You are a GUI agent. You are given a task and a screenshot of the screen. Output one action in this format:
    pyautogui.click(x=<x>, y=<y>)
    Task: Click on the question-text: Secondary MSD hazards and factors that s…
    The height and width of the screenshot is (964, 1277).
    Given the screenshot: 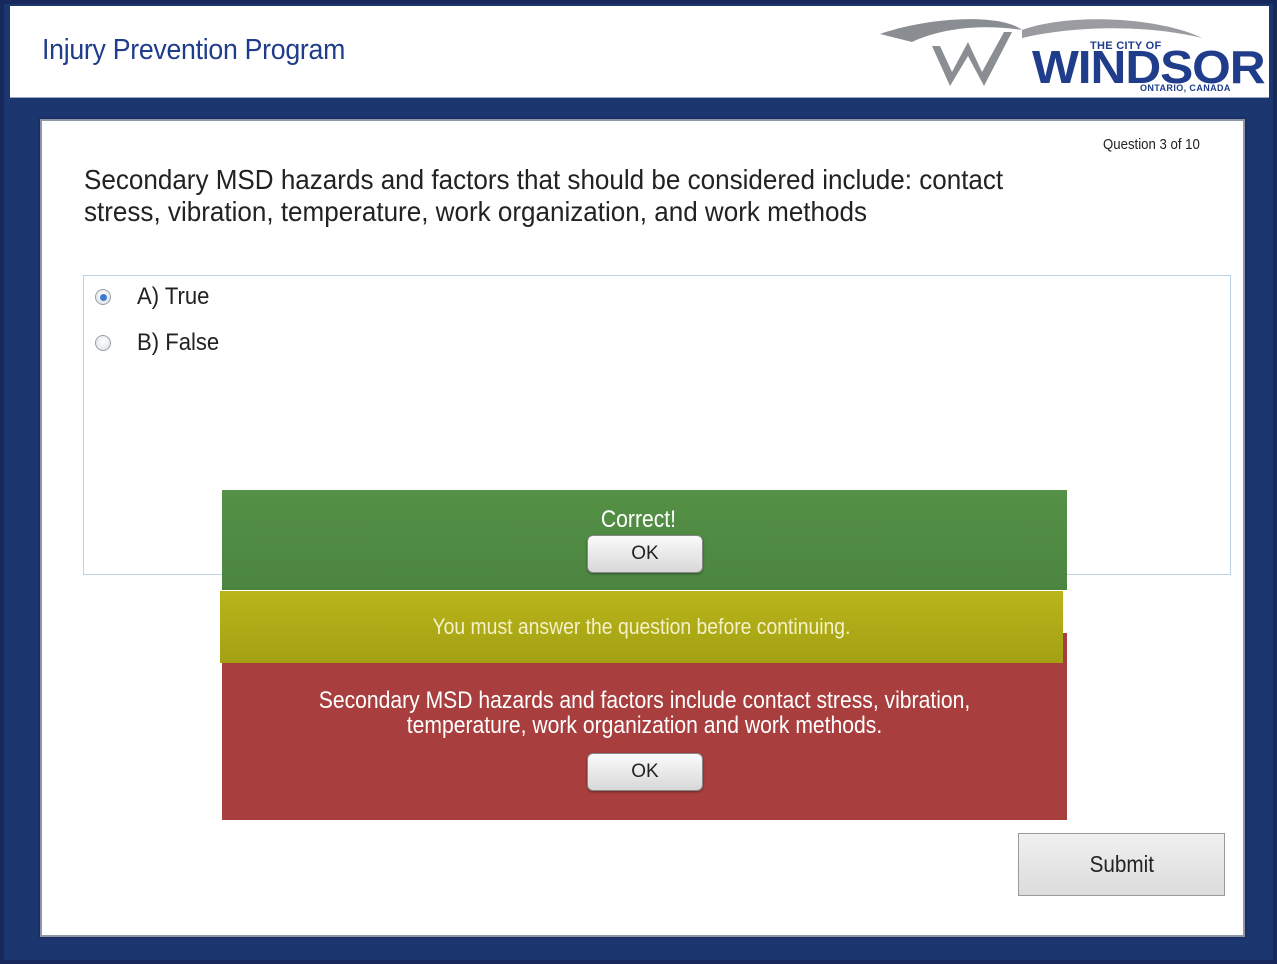 What is the action you would take?
    pyautogui.click(x=544, y=195)
    